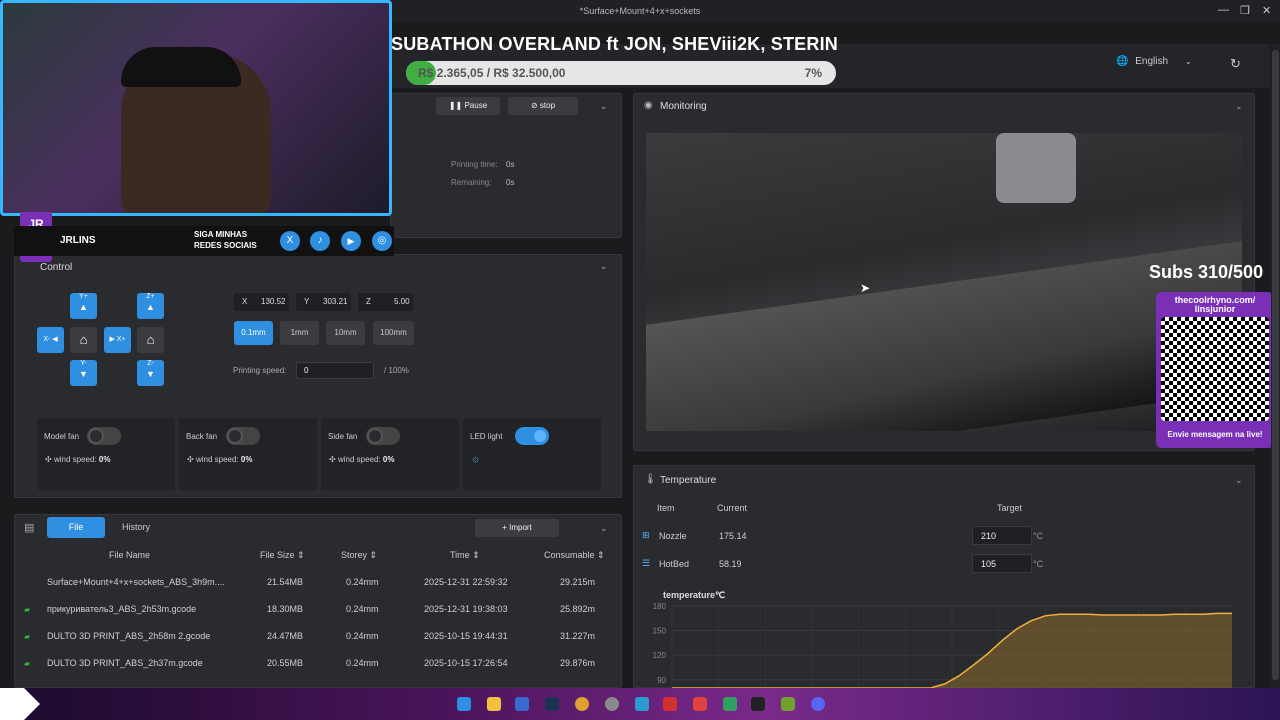  I want to click on jog-label: Z+, so click(150, 296).